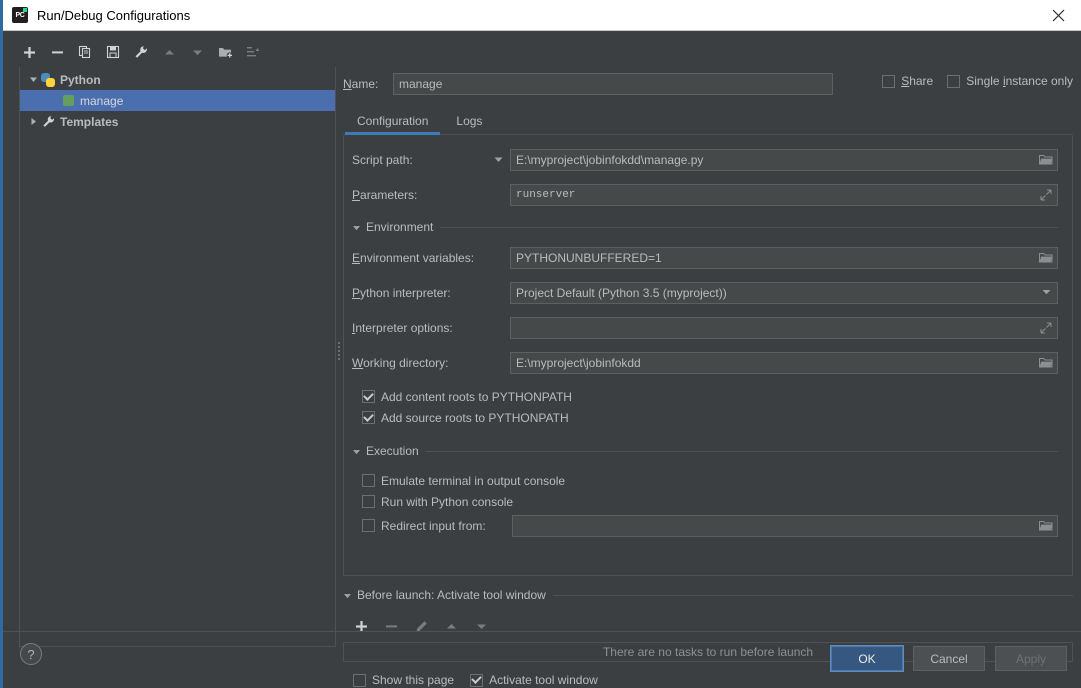 The image size is (1081, 688). I want to click on interpreter-options-label: Interpreter options:, so click(402, 327).